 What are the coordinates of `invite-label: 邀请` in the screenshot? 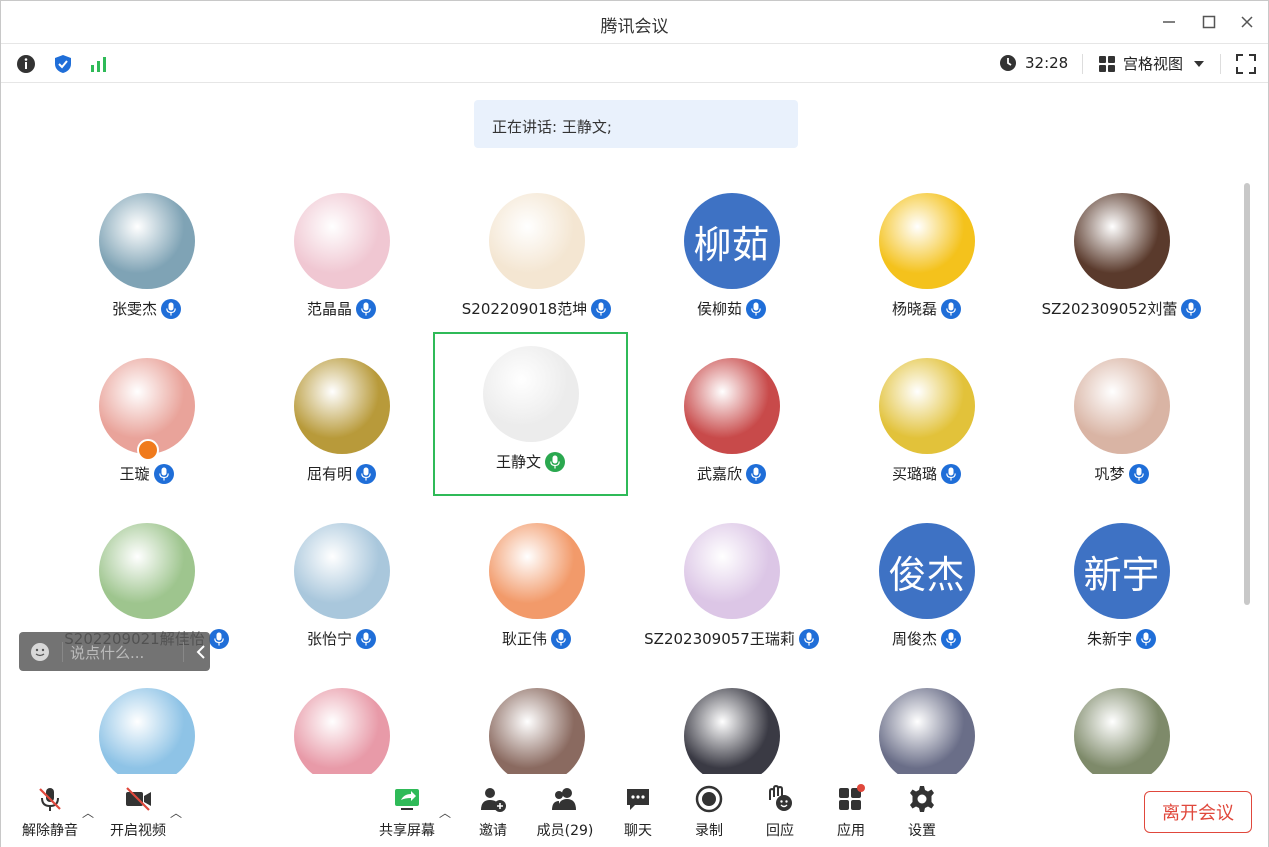 It's located at (493, 831).